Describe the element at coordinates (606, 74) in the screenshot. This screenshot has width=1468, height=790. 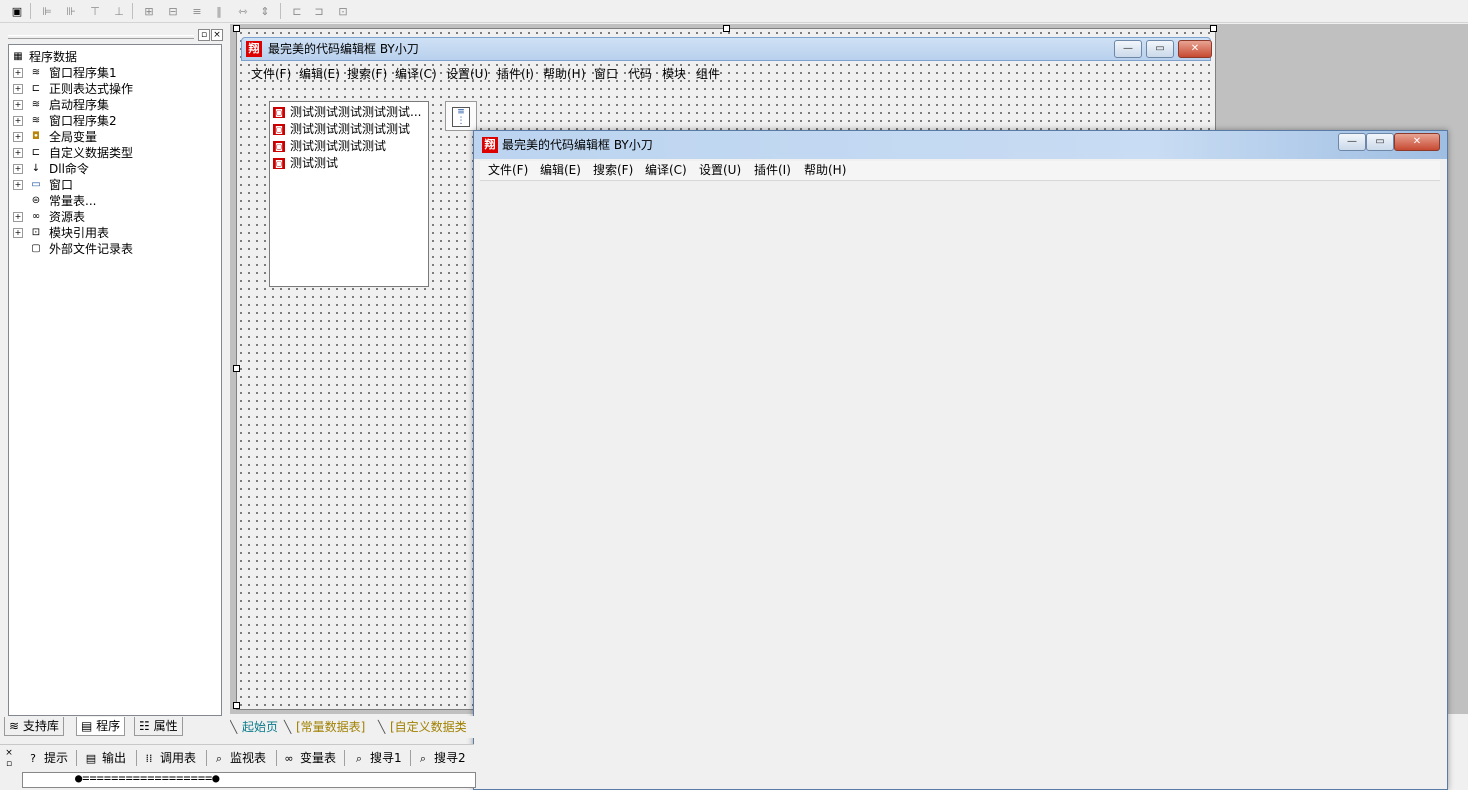
I see `menu-window: 窗口` at that location.